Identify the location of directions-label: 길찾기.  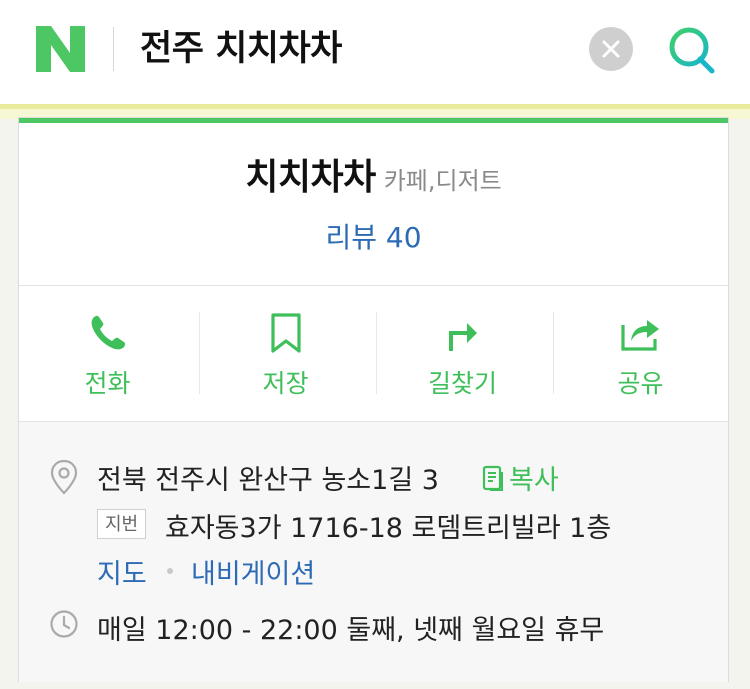
(462, 383).